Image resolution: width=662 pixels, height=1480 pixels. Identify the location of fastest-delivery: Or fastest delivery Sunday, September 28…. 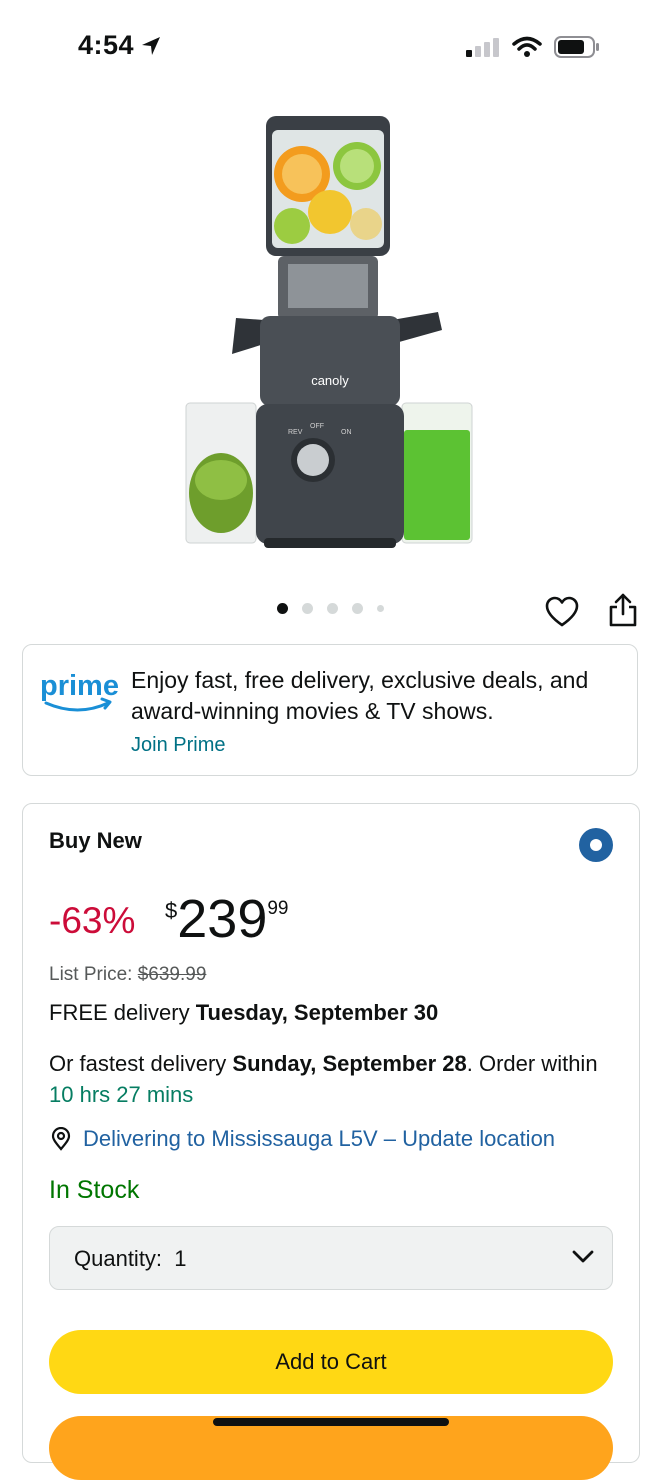
(329, 1079).